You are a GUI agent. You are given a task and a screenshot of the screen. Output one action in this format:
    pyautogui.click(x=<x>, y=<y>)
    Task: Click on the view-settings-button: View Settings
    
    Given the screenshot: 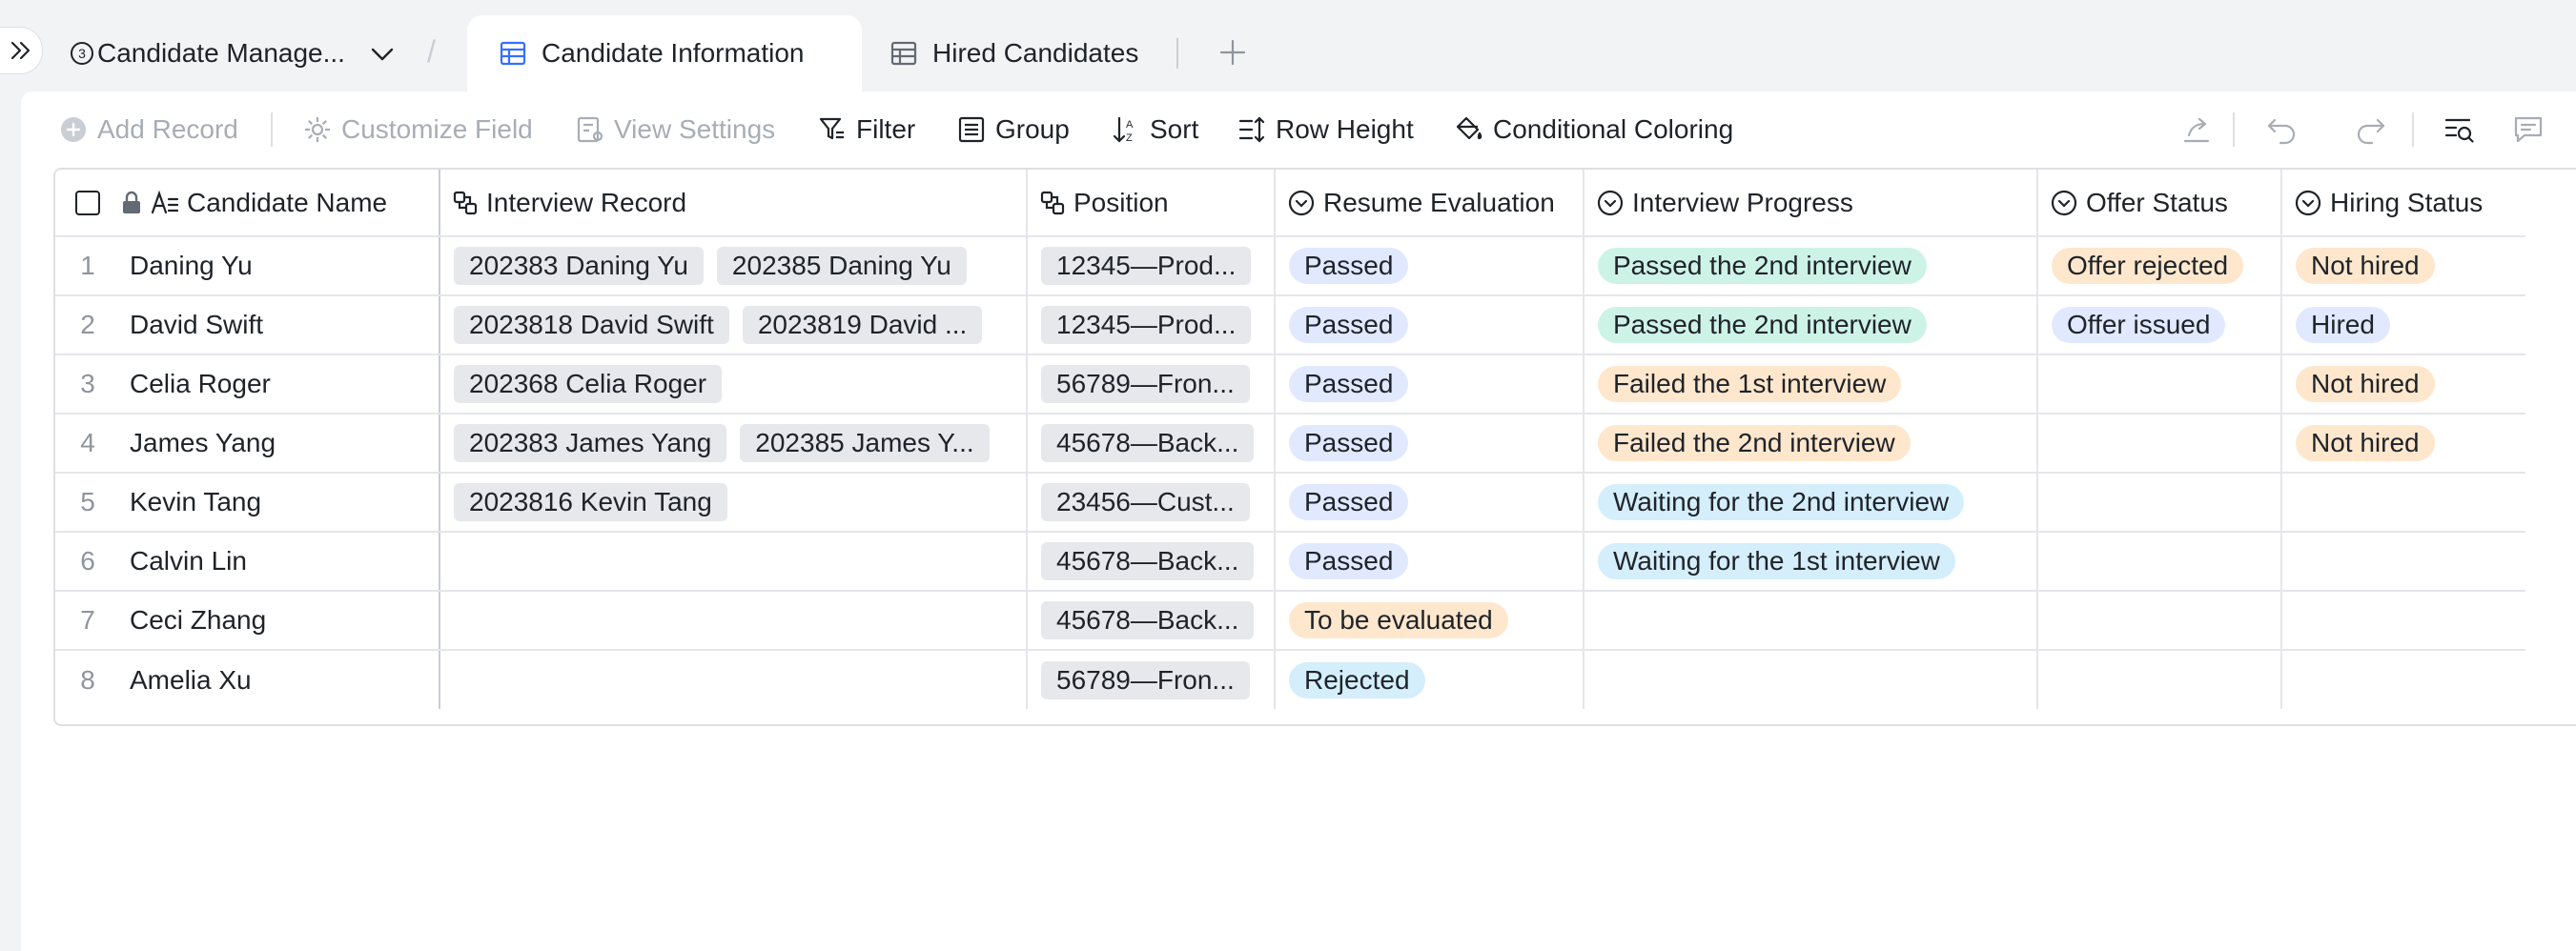 What is the action you would take?
    pyautogui.click(x=675, y=130)
    